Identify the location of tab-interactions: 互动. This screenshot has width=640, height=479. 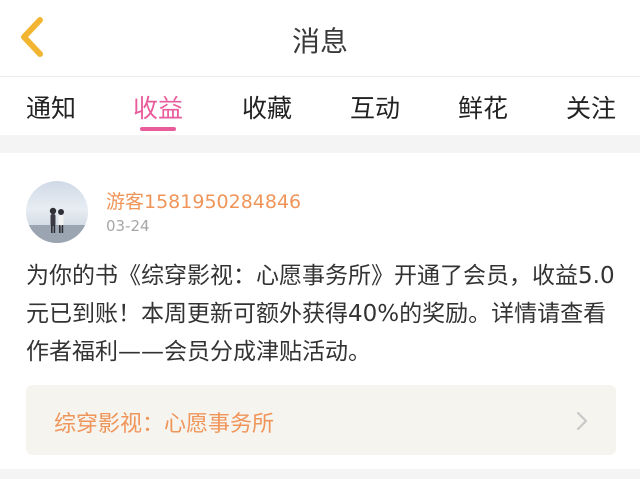
(375, 107).